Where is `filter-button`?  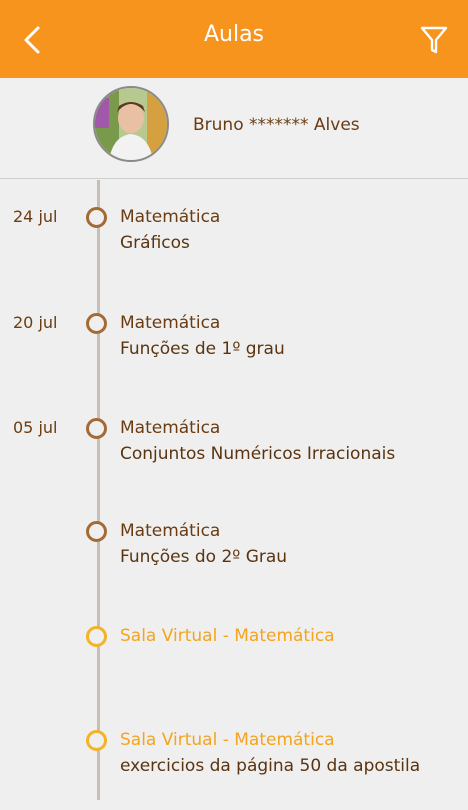 filter-button is located at coordinates (434, 40).